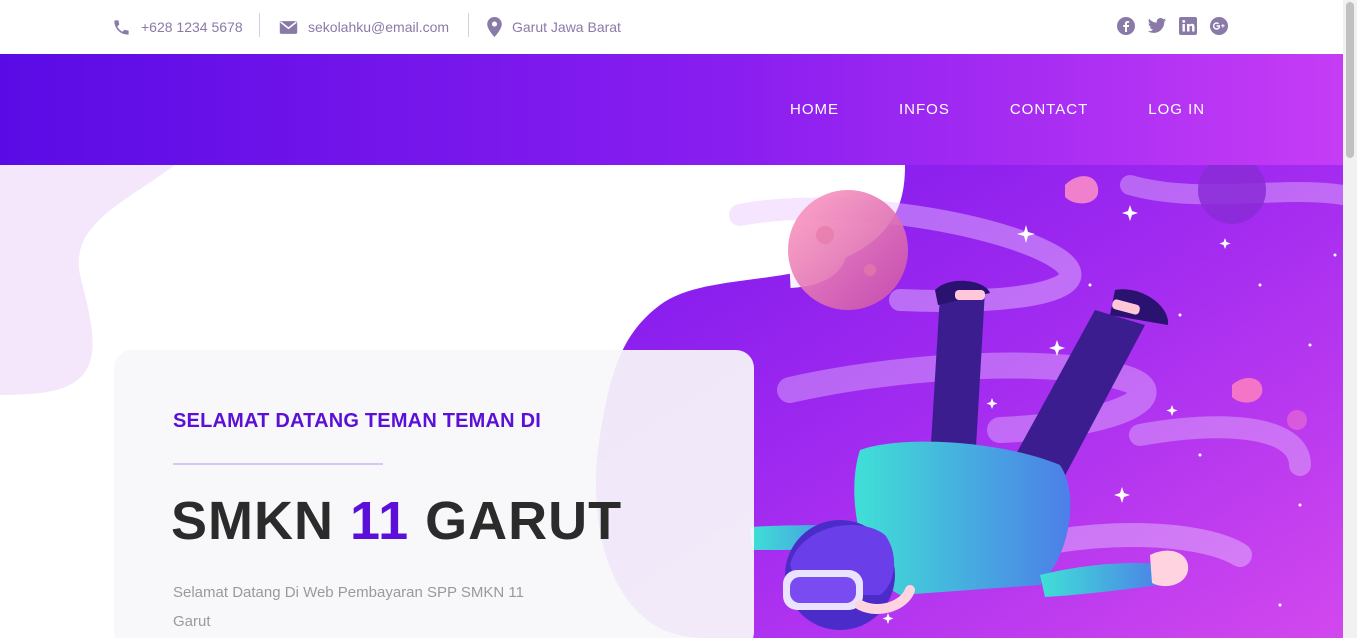 Image resolution: width=1357 pixels, height=638 pixels. I want to click on envelope-icon, so click(288, 27).